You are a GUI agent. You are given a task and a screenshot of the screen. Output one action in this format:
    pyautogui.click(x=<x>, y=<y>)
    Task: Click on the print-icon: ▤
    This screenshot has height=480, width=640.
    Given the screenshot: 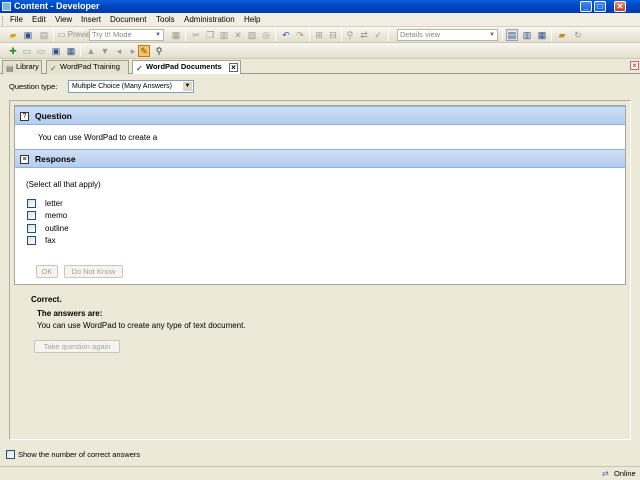 What is the action you would take?
    pyautogui.click(x=44, y=35)
    